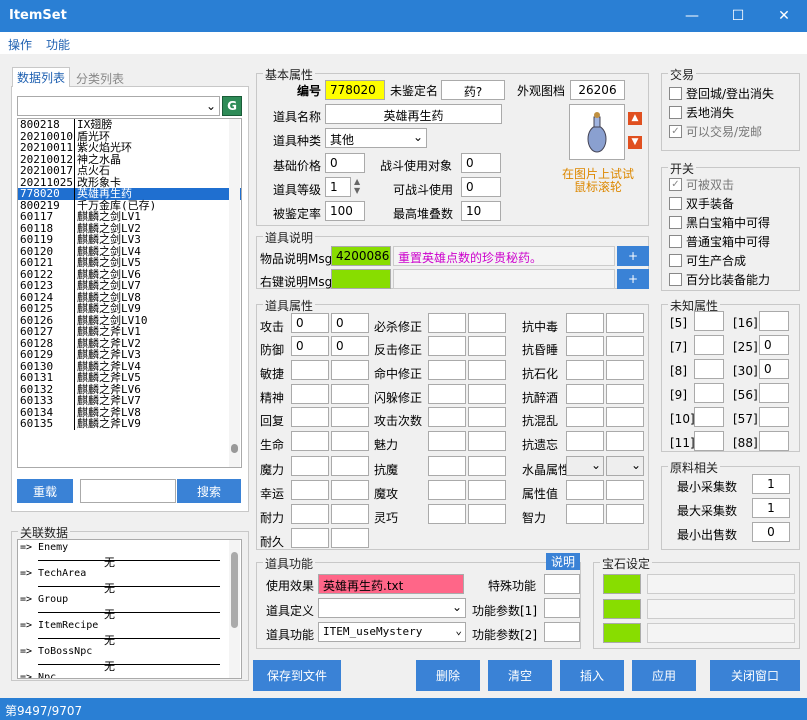  Describe the element at coordinates (597, 132) in the screenshot. I see `item-preview` at that location.